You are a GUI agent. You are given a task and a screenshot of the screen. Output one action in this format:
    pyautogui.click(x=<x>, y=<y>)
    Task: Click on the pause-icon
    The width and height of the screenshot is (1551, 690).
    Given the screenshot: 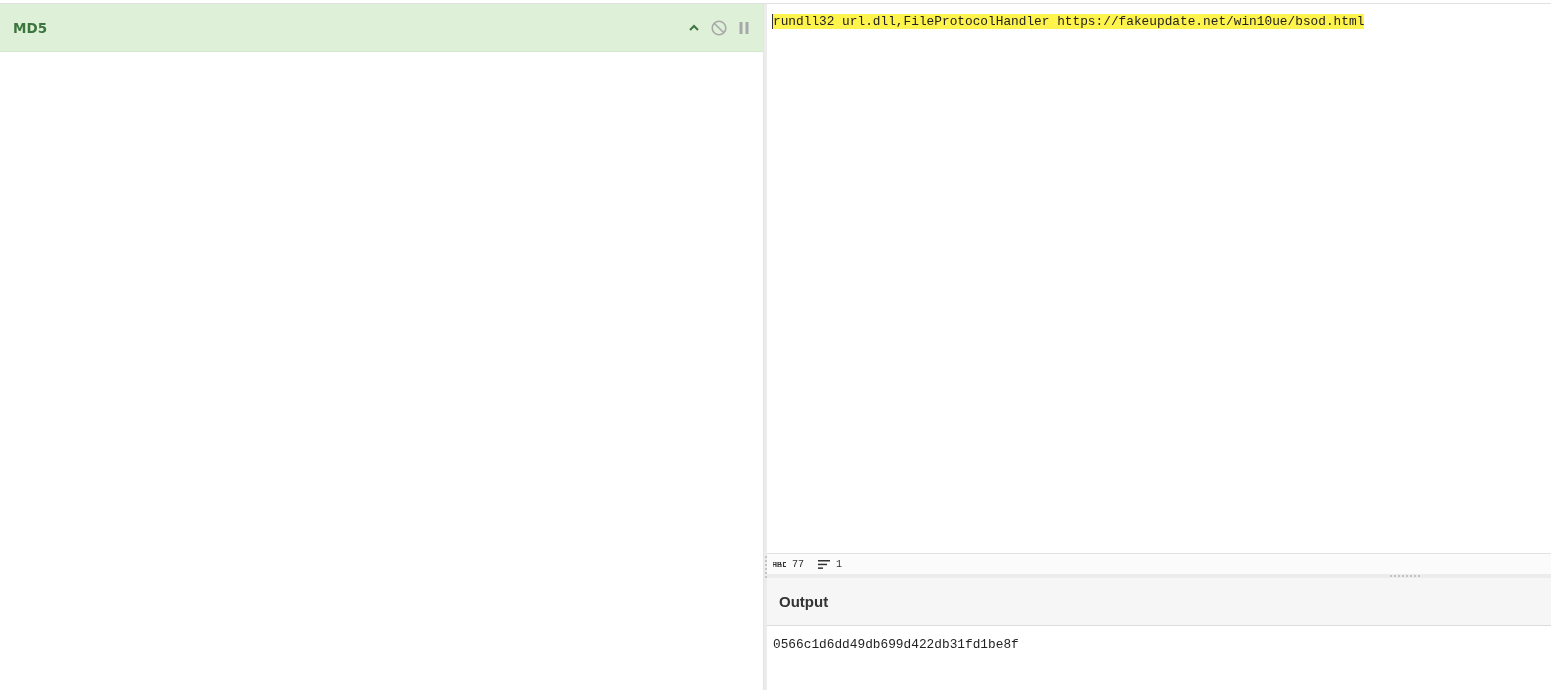 What is the action you would take?
    pyautogui.click(x=744, y=27)
    